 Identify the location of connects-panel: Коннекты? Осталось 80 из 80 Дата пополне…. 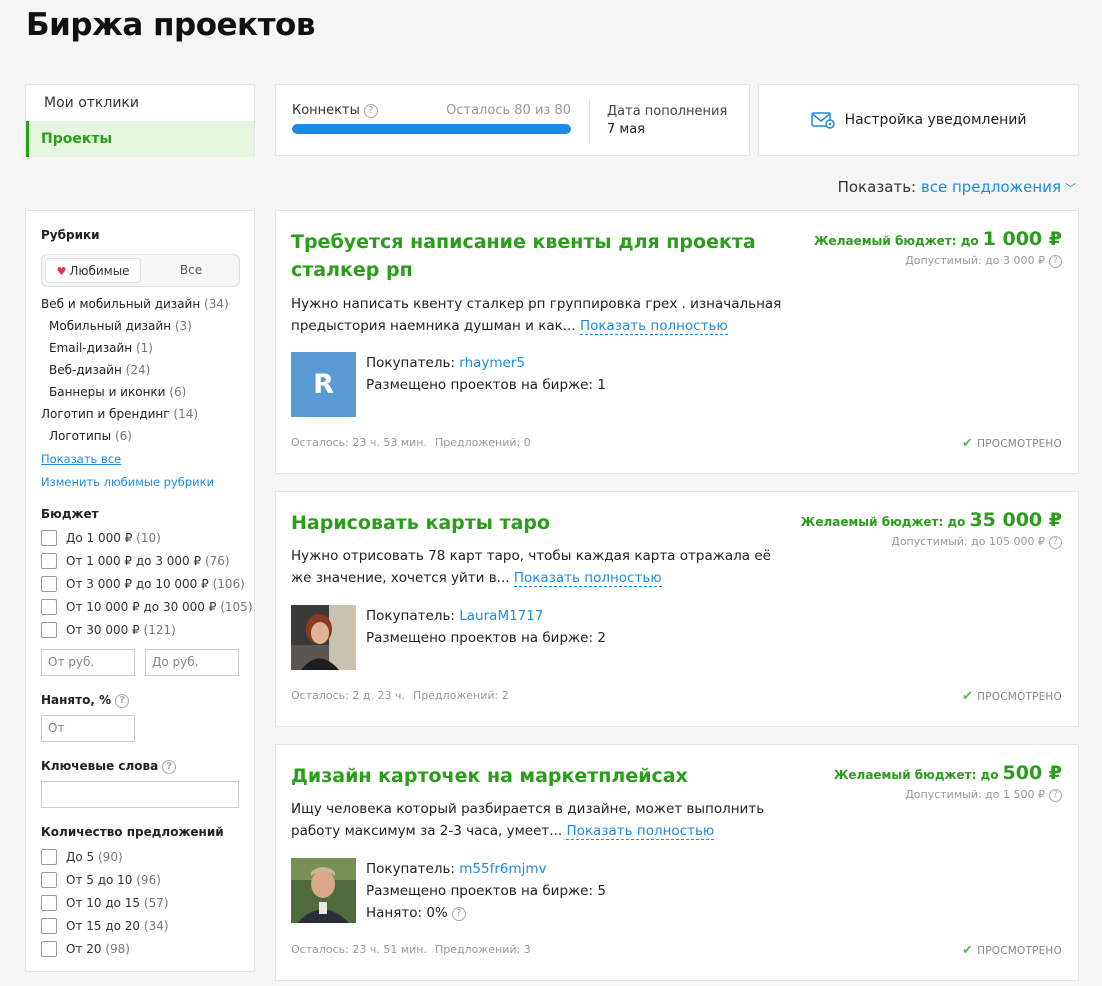
(512, 120).